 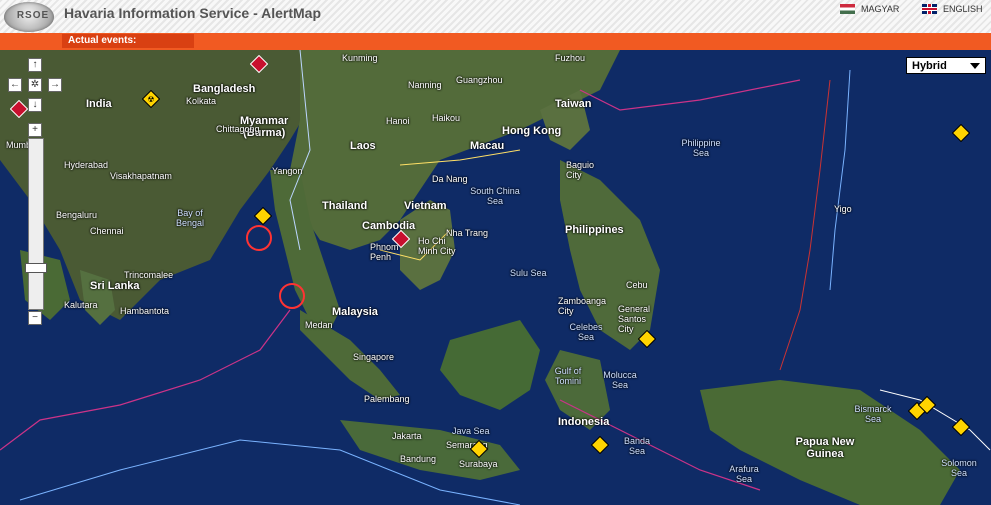 What do you see at coordinates (952, 9) in the screenshot?
I see `lang-en-link: ENGLISH` at bounding box center [952, 9].